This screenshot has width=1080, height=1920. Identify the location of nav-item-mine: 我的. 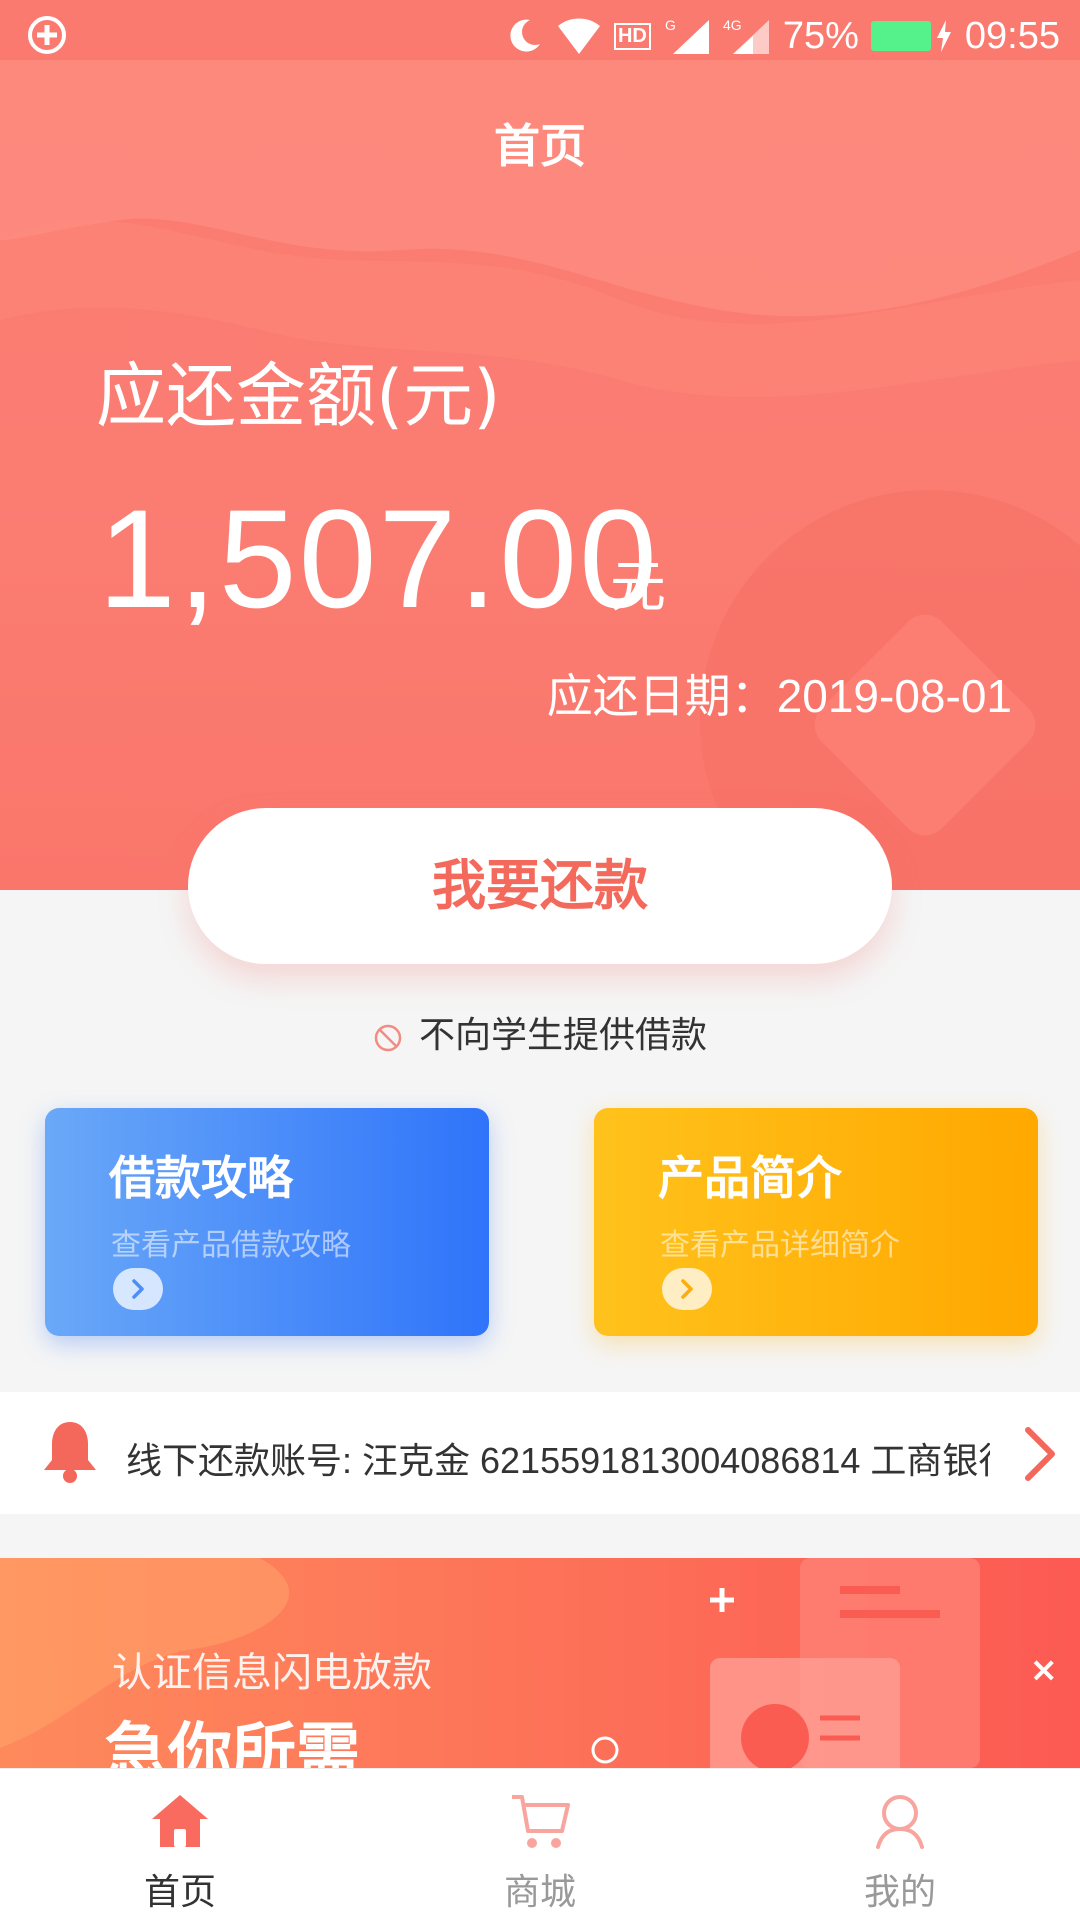
(900, 1844).